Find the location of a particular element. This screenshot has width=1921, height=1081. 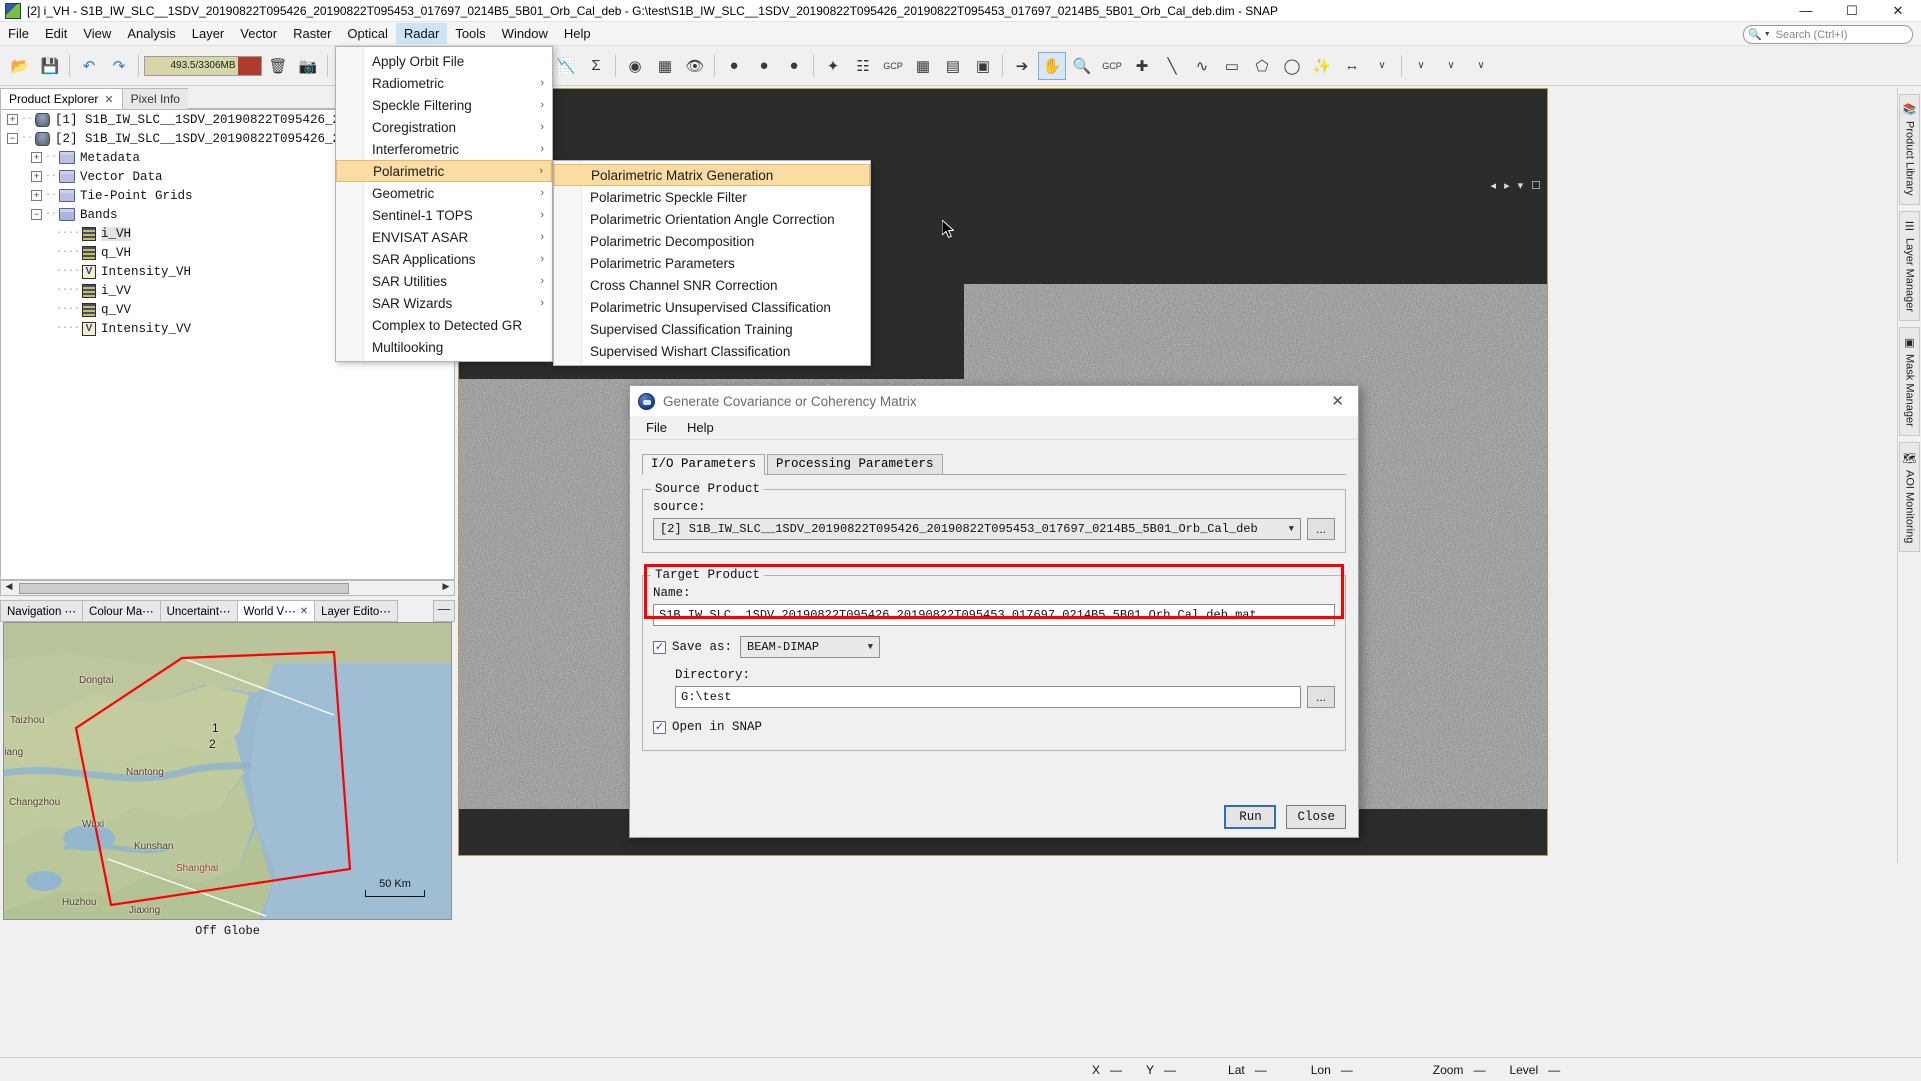

toolbar-overflow-3: ∨ is located at coordinates (1451, 66).